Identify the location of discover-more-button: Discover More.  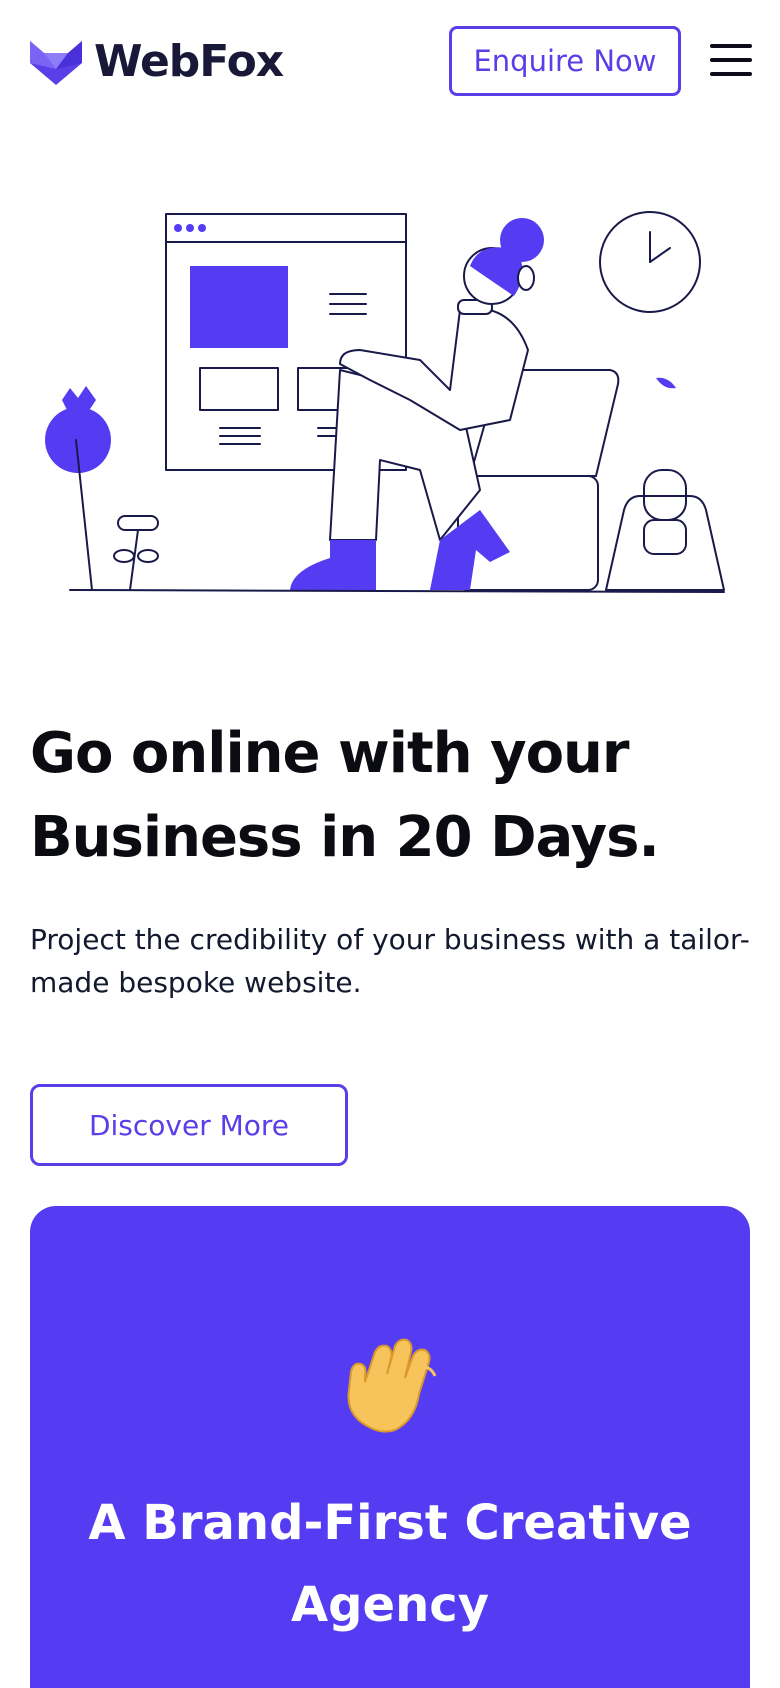
(189, 1125).